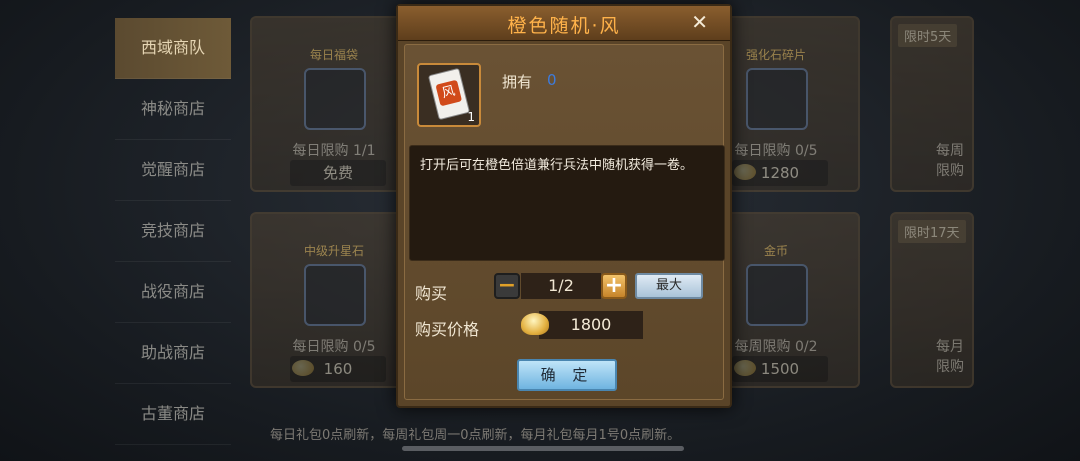 The image size is (1080, 461). I want to click on gold-ingot-icon, so click(535, 324).